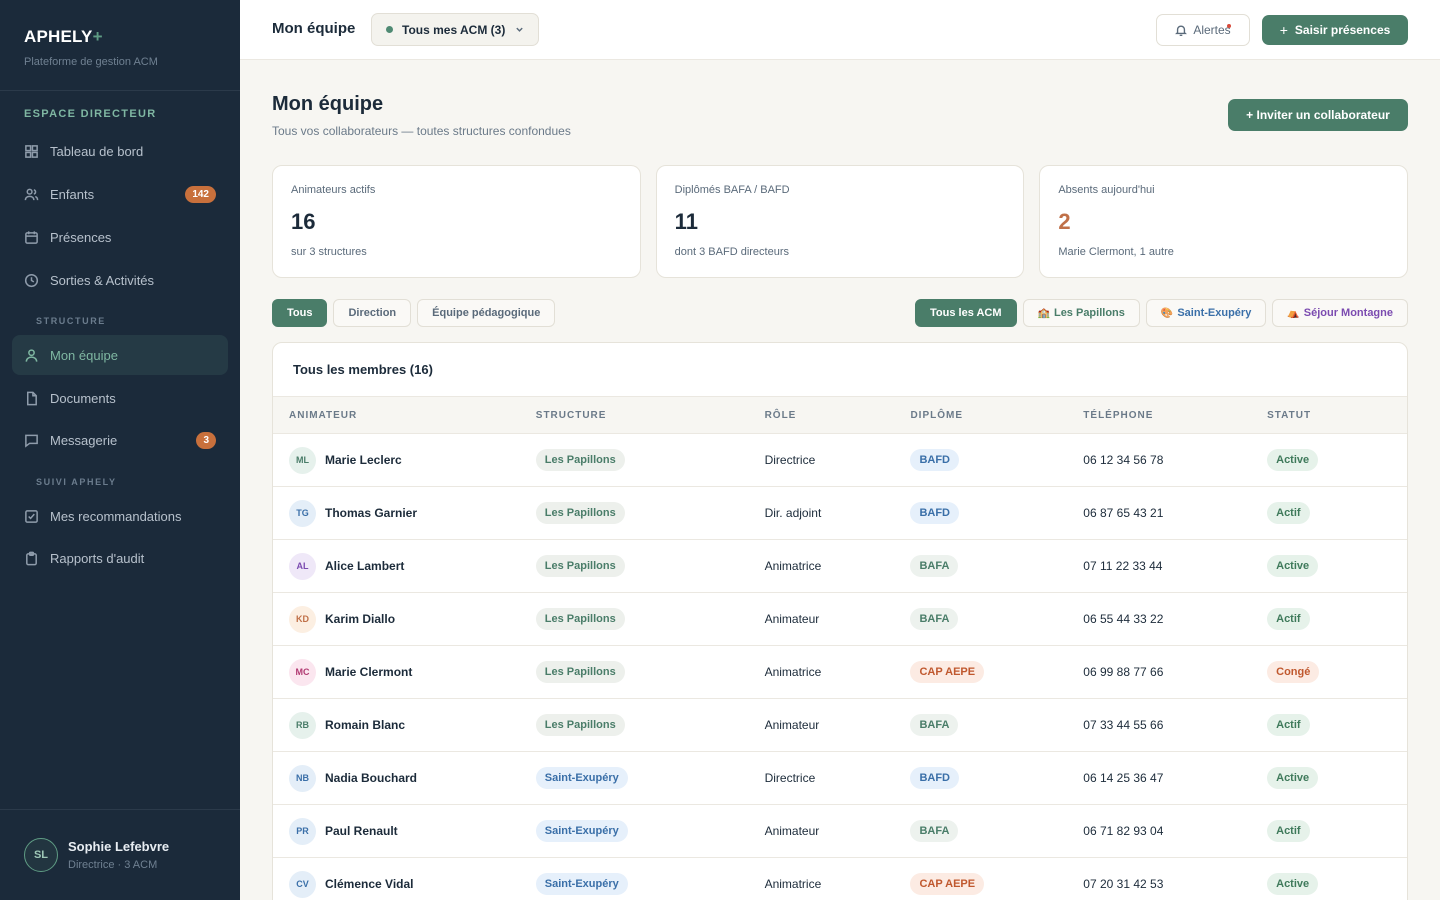  Describe the element at coordinates (31, 516) in the screenshot. I see `checkbox-icon` at that location.